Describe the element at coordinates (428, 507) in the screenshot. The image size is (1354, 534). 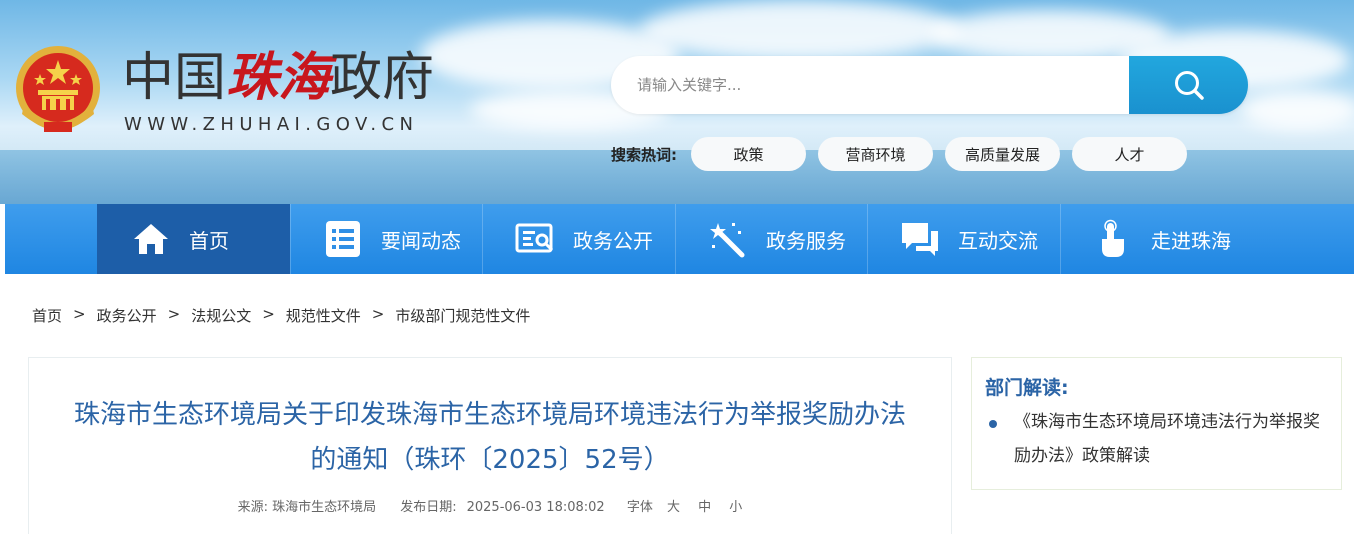
I see `date-label: 发布日期:` at that location.